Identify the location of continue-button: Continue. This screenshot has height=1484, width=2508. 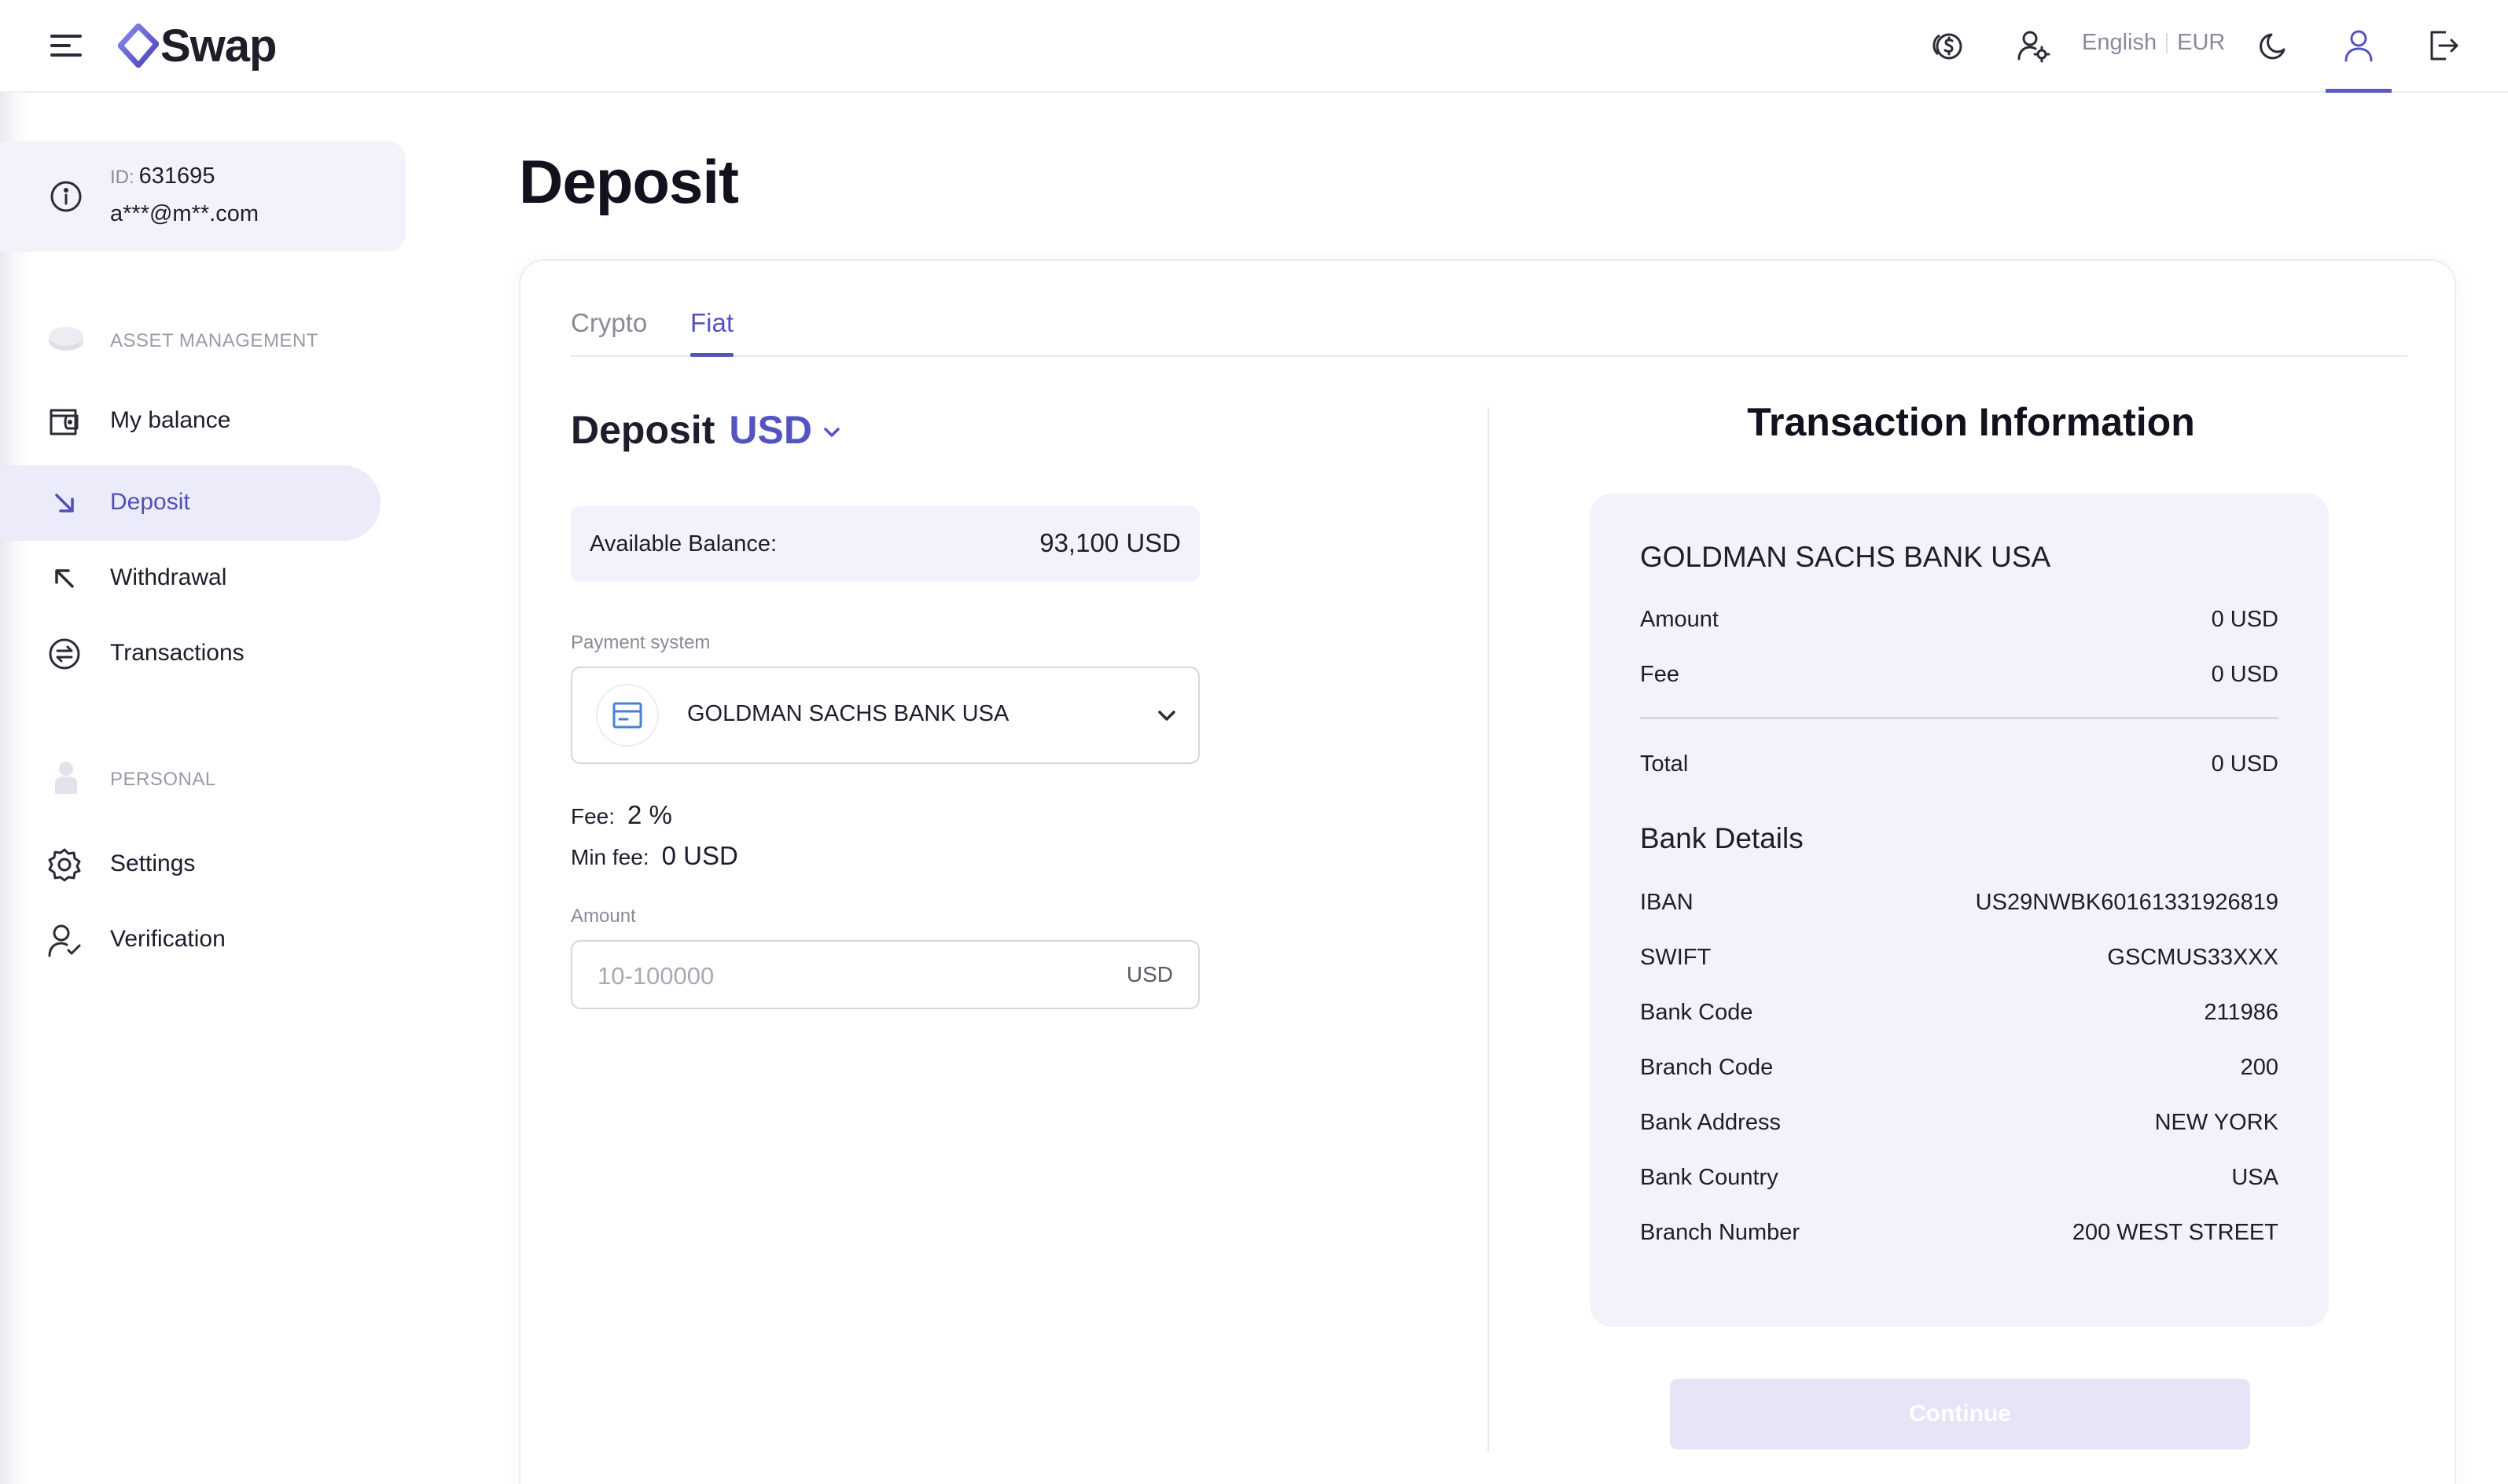
(1960, 1414).